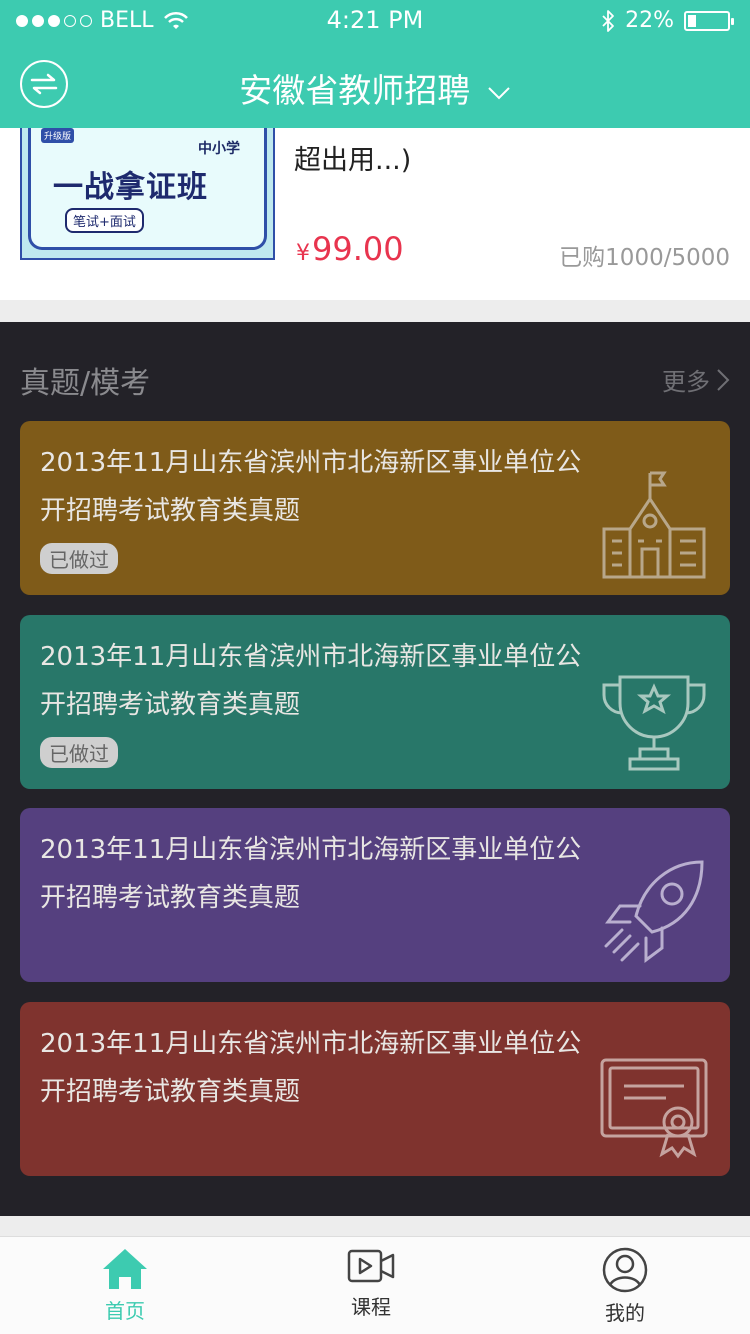  What do you see at coordinates (85, 383) in the screenshot?
I see `section-title: 真题/模考` at bounding box center [85, 383].